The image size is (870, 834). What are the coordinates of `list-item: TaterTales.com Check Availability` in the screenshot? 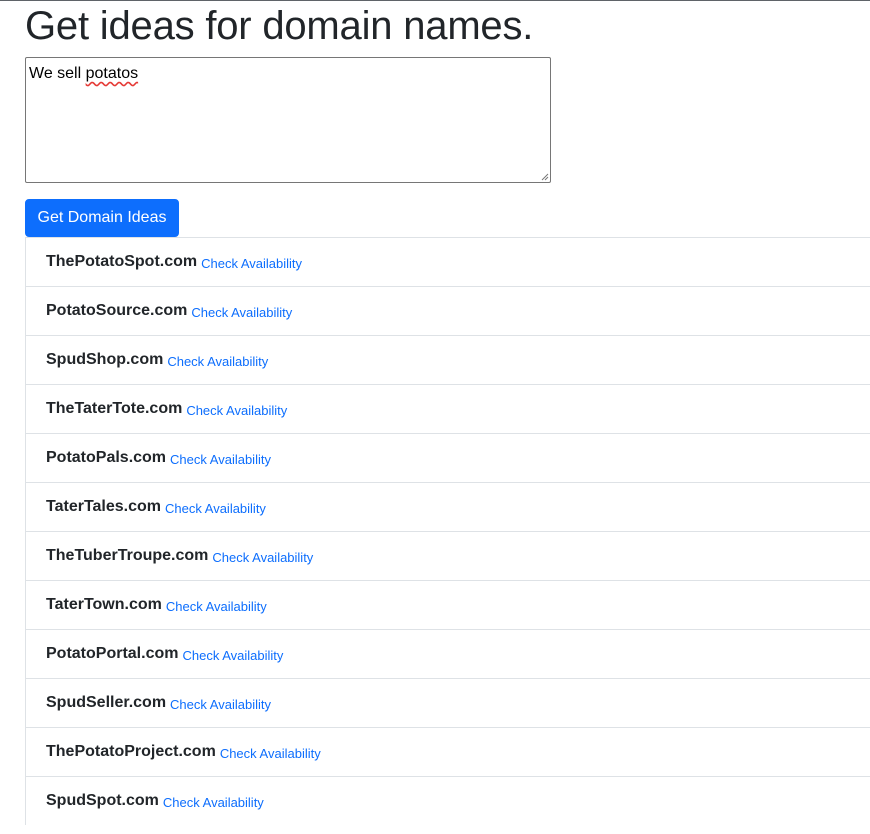 It's located at (448, 506).